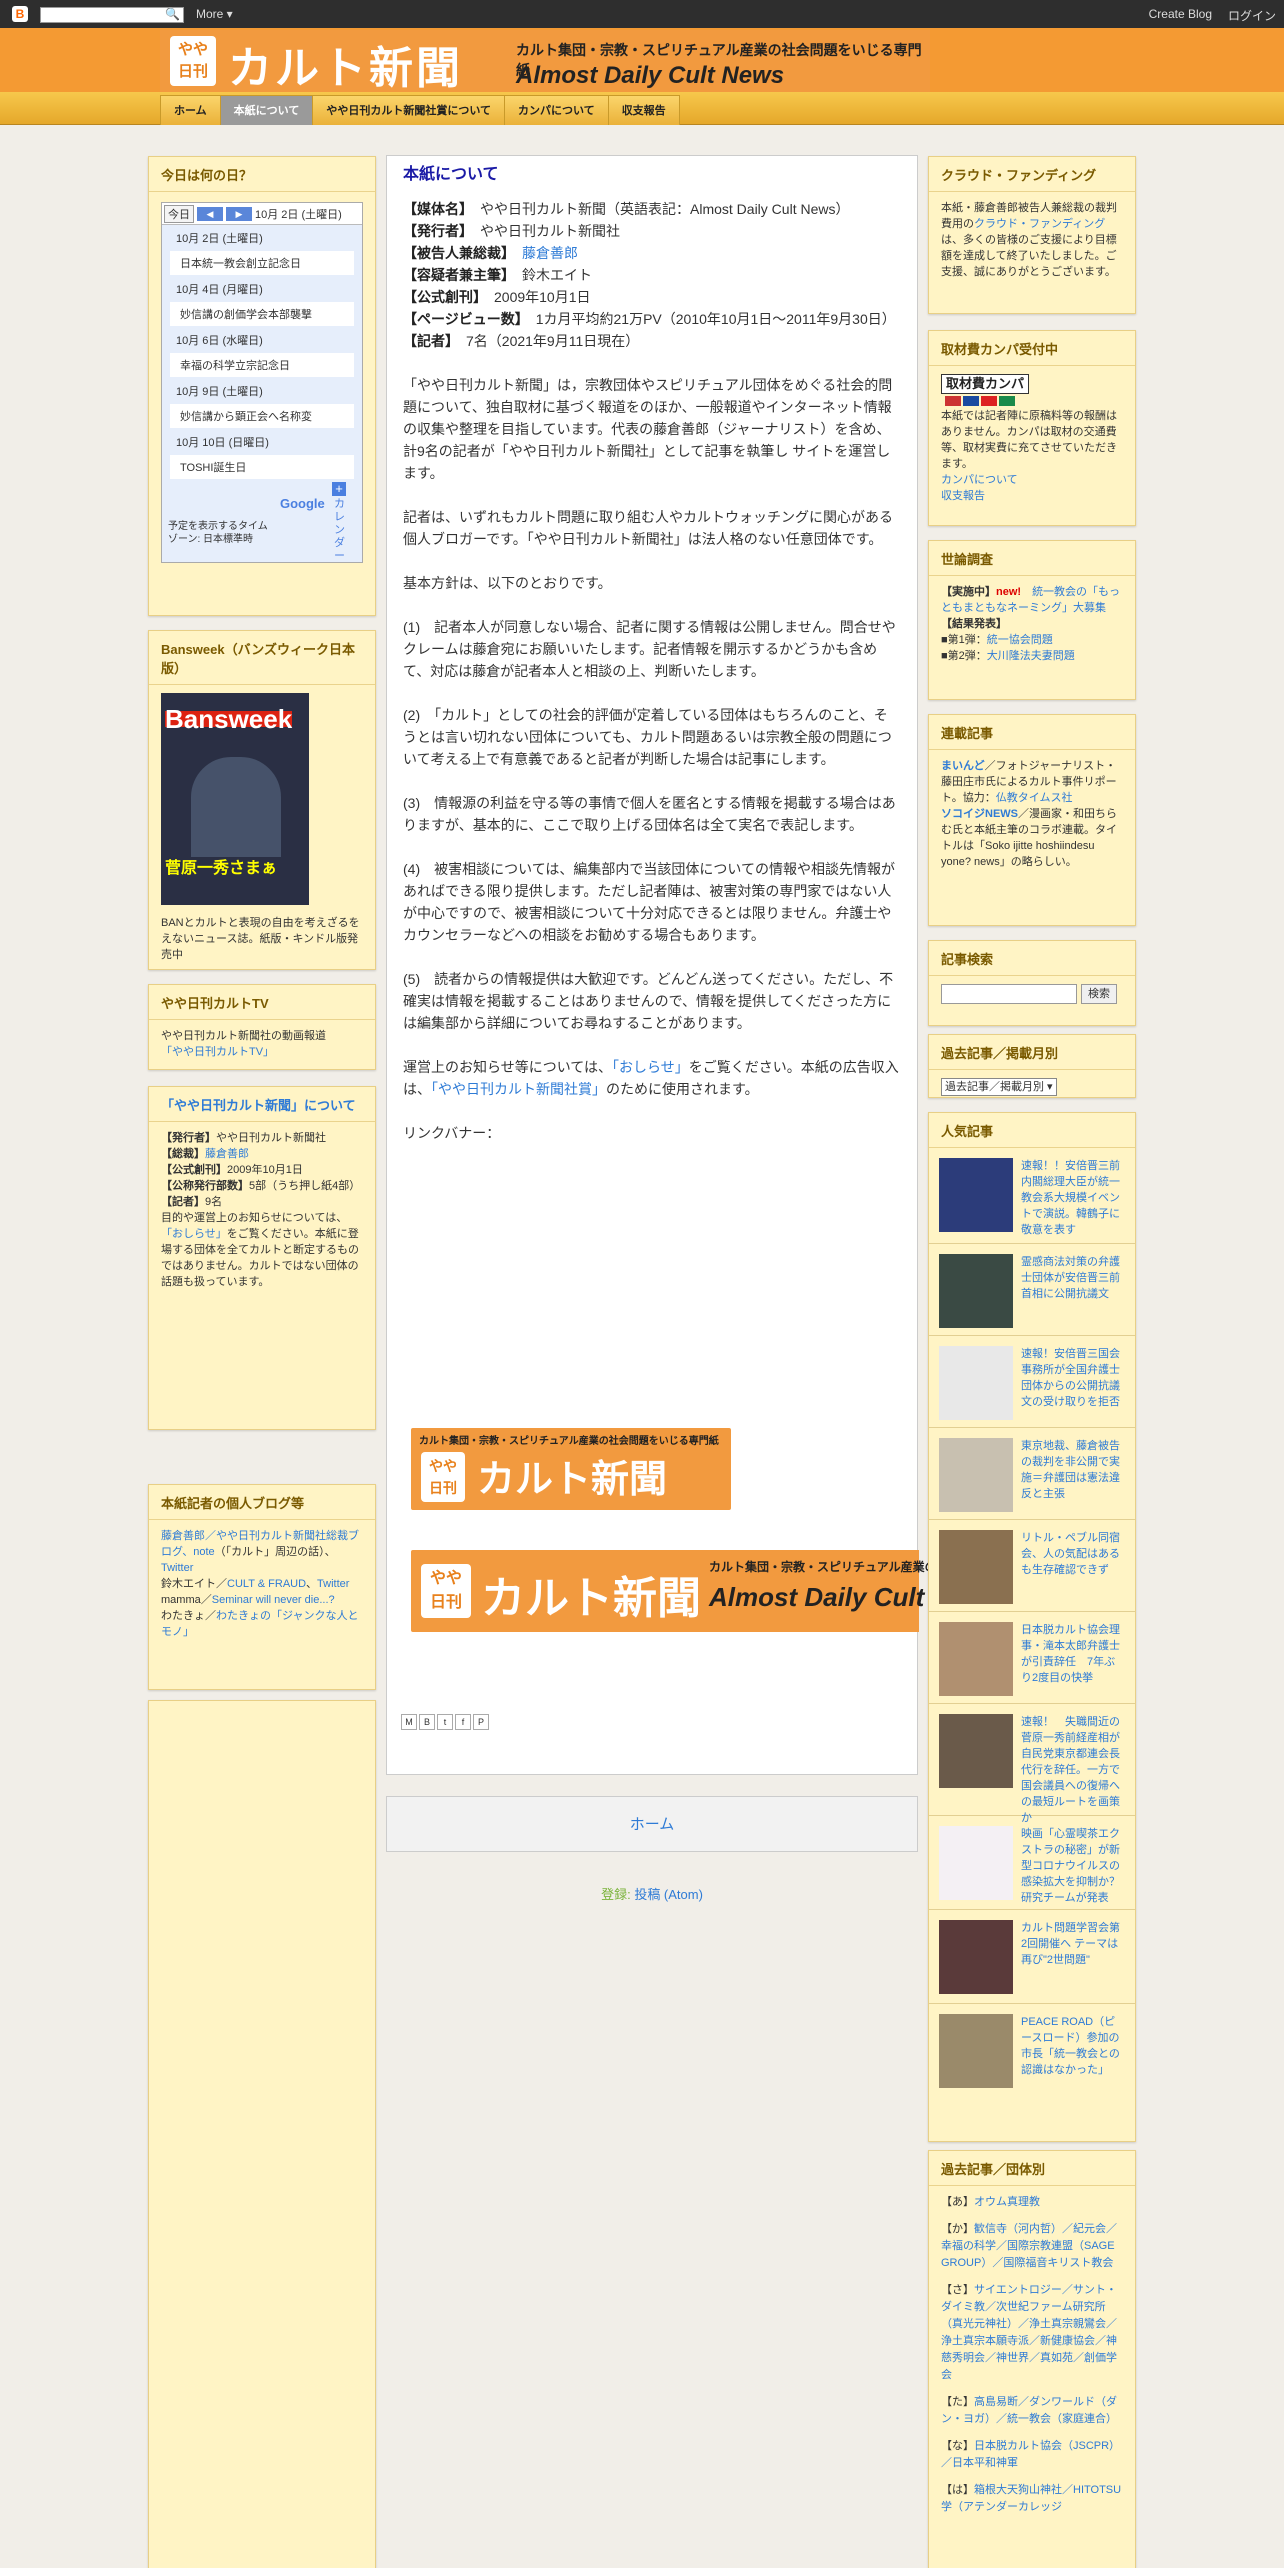 This screenshot has height=2568, width=1284. What do you see at coordinates (1099, 994) in the screenshot?
I see `search-button: 検索` at bounding box center [1099, 994].